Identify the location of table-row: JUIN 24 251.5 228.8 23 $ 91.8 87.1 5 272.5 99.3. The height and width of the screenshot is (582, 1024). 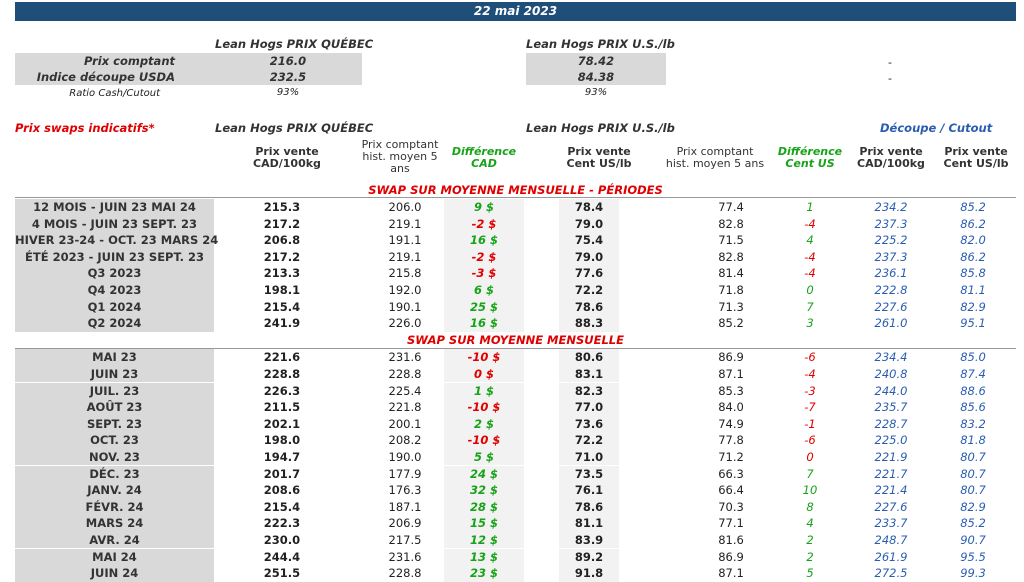
(515, 573).